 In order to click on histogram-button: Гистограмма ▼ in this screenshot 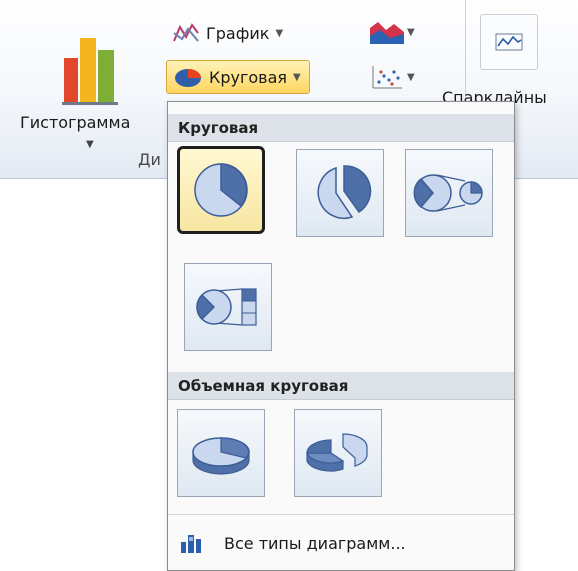, I will do `click(89, 84)`.